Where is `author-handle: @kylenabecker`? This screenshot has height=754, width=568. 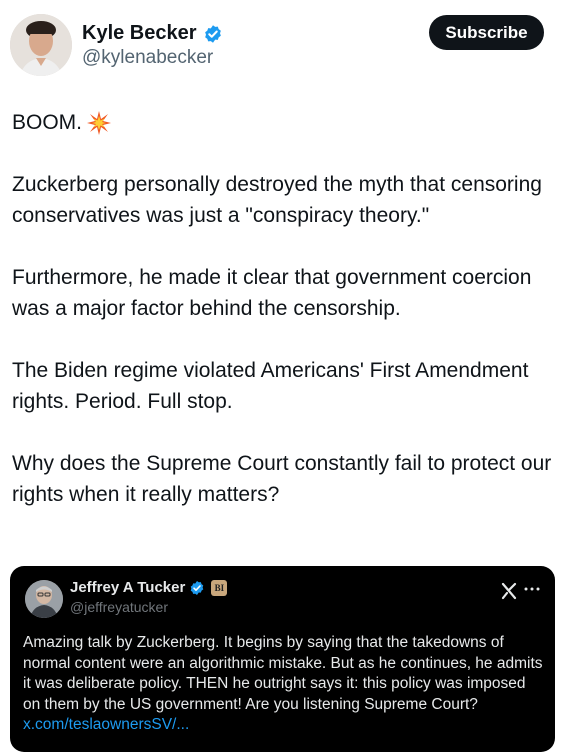
author-handle: @kylenabecker is located at coordinates (147, 58).